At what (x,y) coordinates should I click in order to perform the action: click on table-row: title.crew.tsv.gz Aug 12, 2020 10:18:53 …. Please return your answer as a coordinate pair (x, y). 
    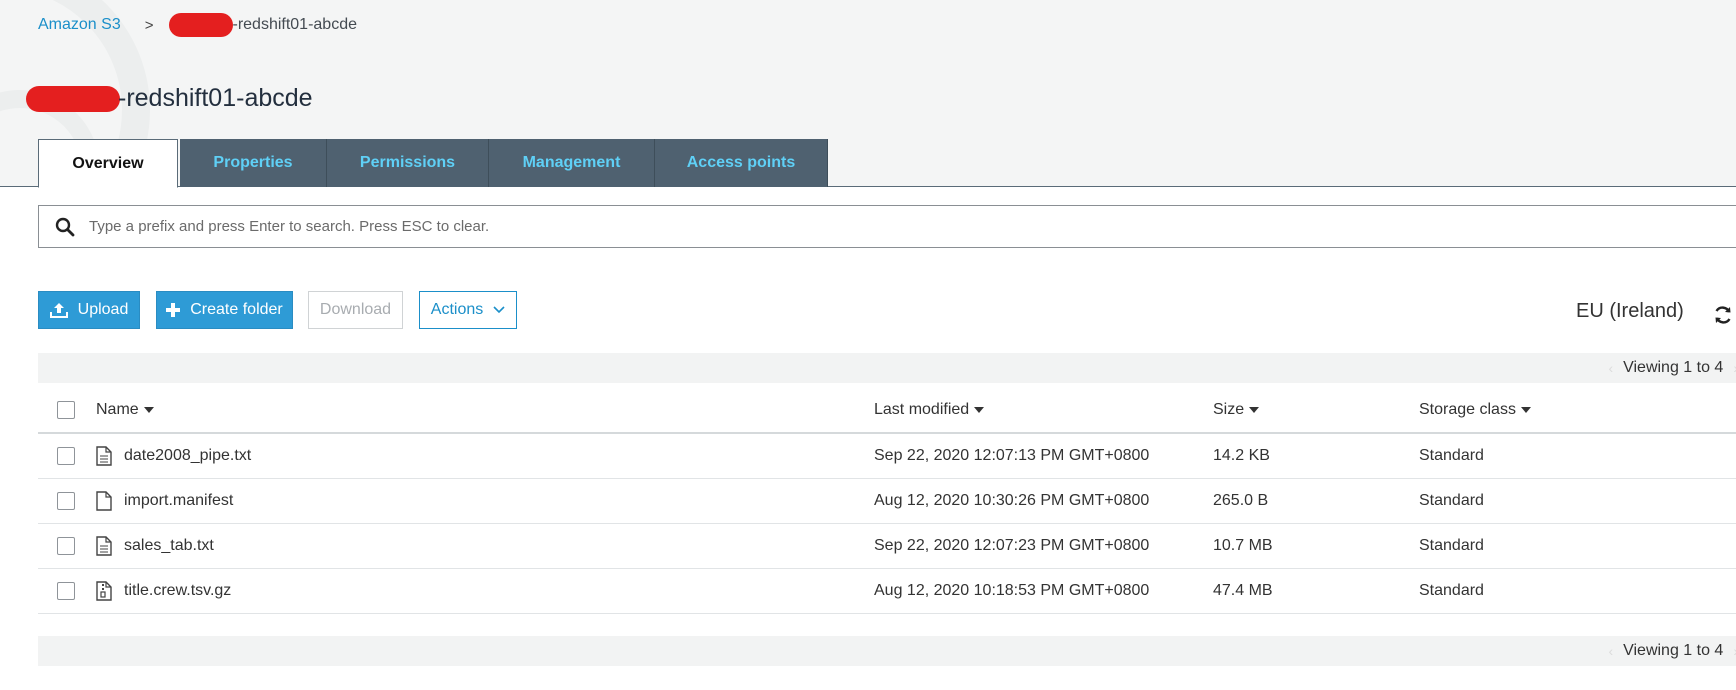
    Looking at the image, I should click on (887, 591).